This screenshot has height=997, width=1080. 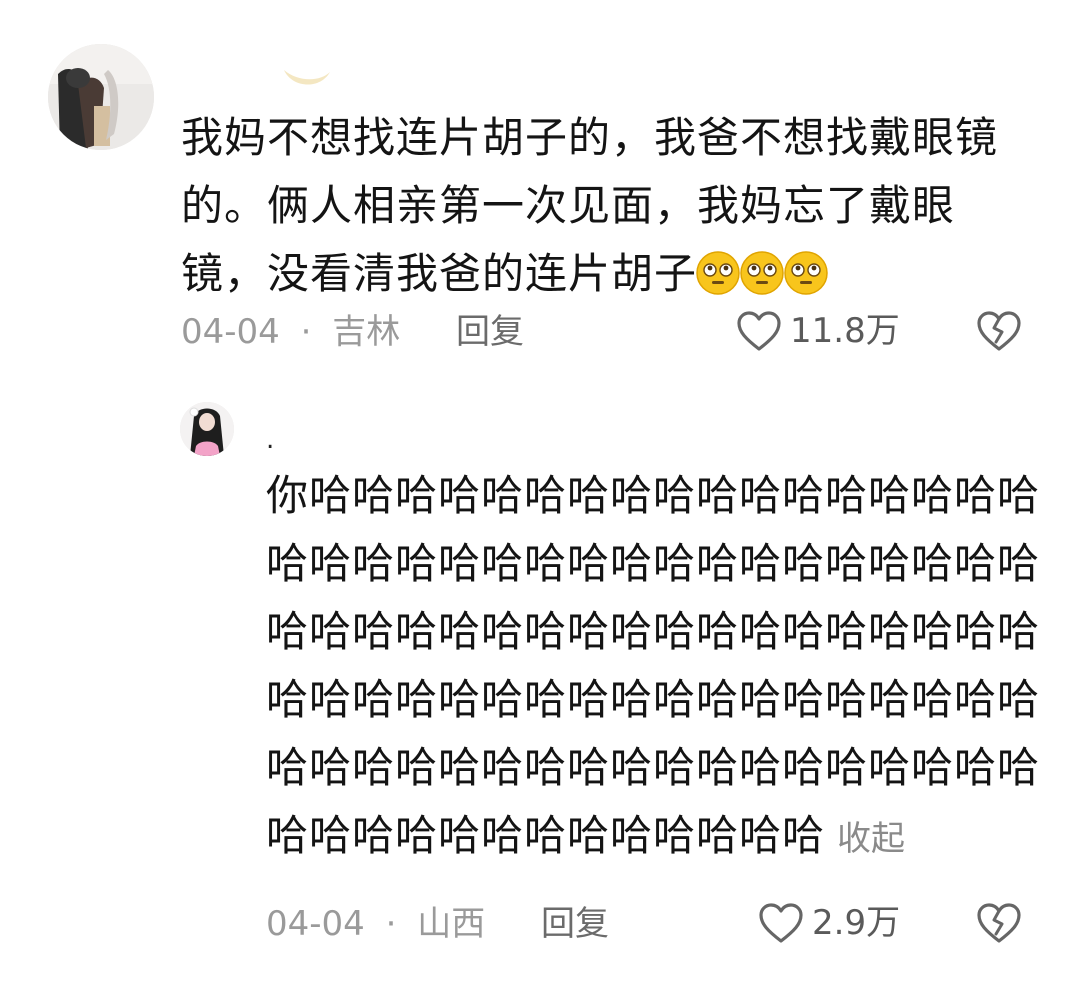 I want to click on like-button: 11.8万, so click(x=818, y=331).